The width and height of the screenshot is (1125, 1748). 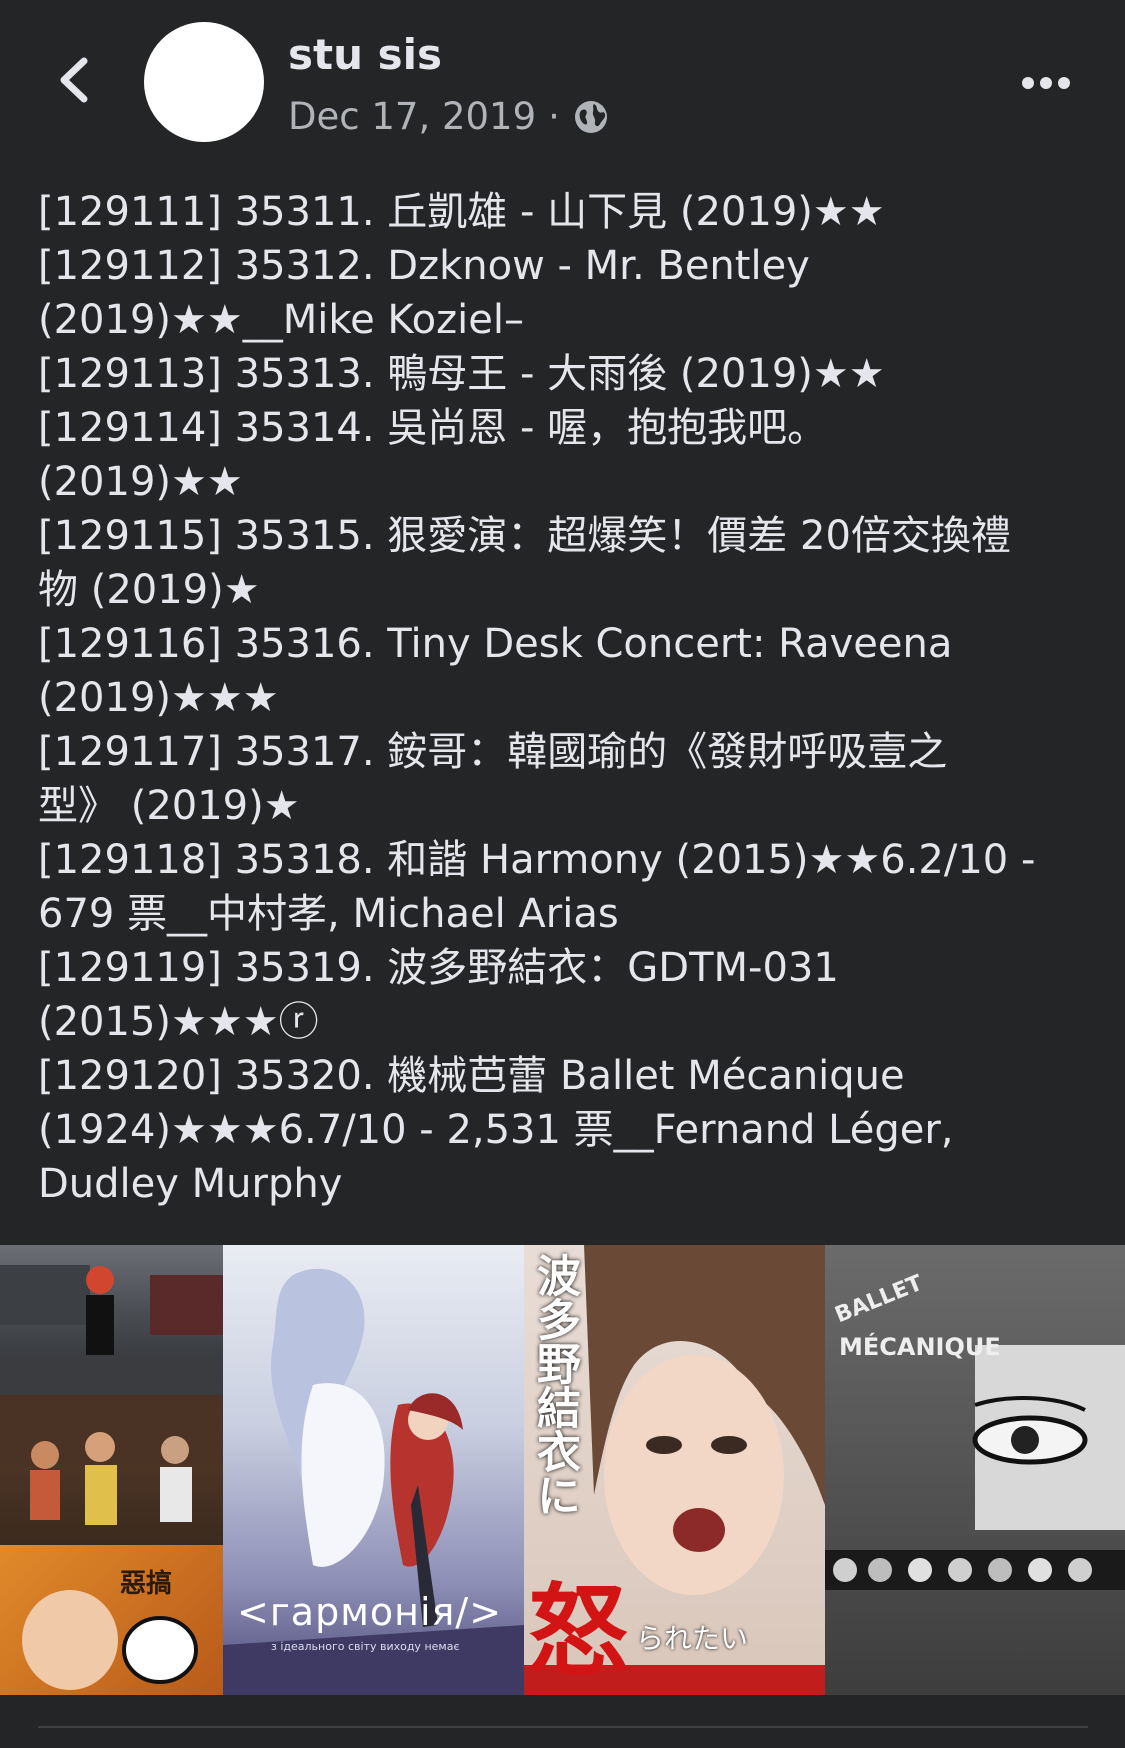 What do you see at coordinates (370, 1612) in the screenshot?
I see `harmony-title: <гармонія/>` at bounding box center [370, 1612].